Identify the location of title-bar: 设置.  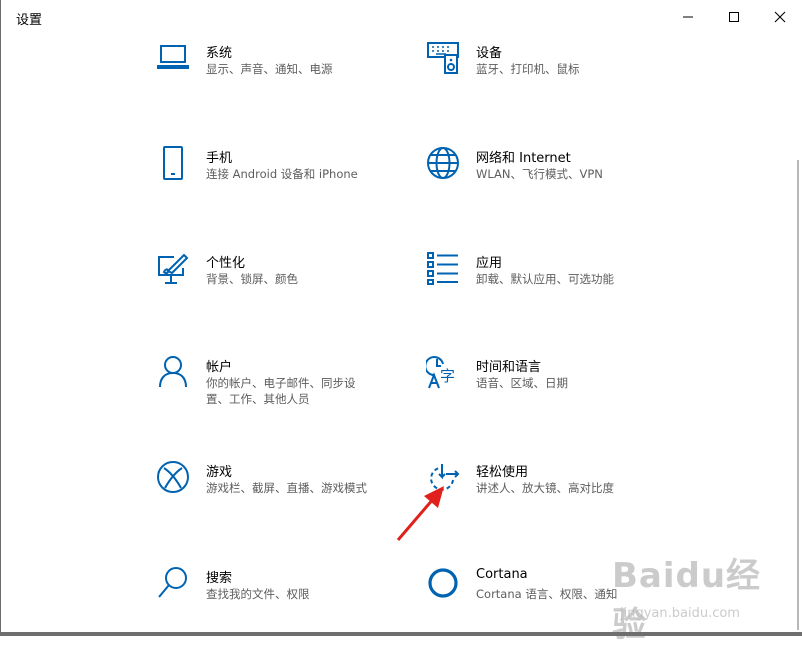
(401, 17).